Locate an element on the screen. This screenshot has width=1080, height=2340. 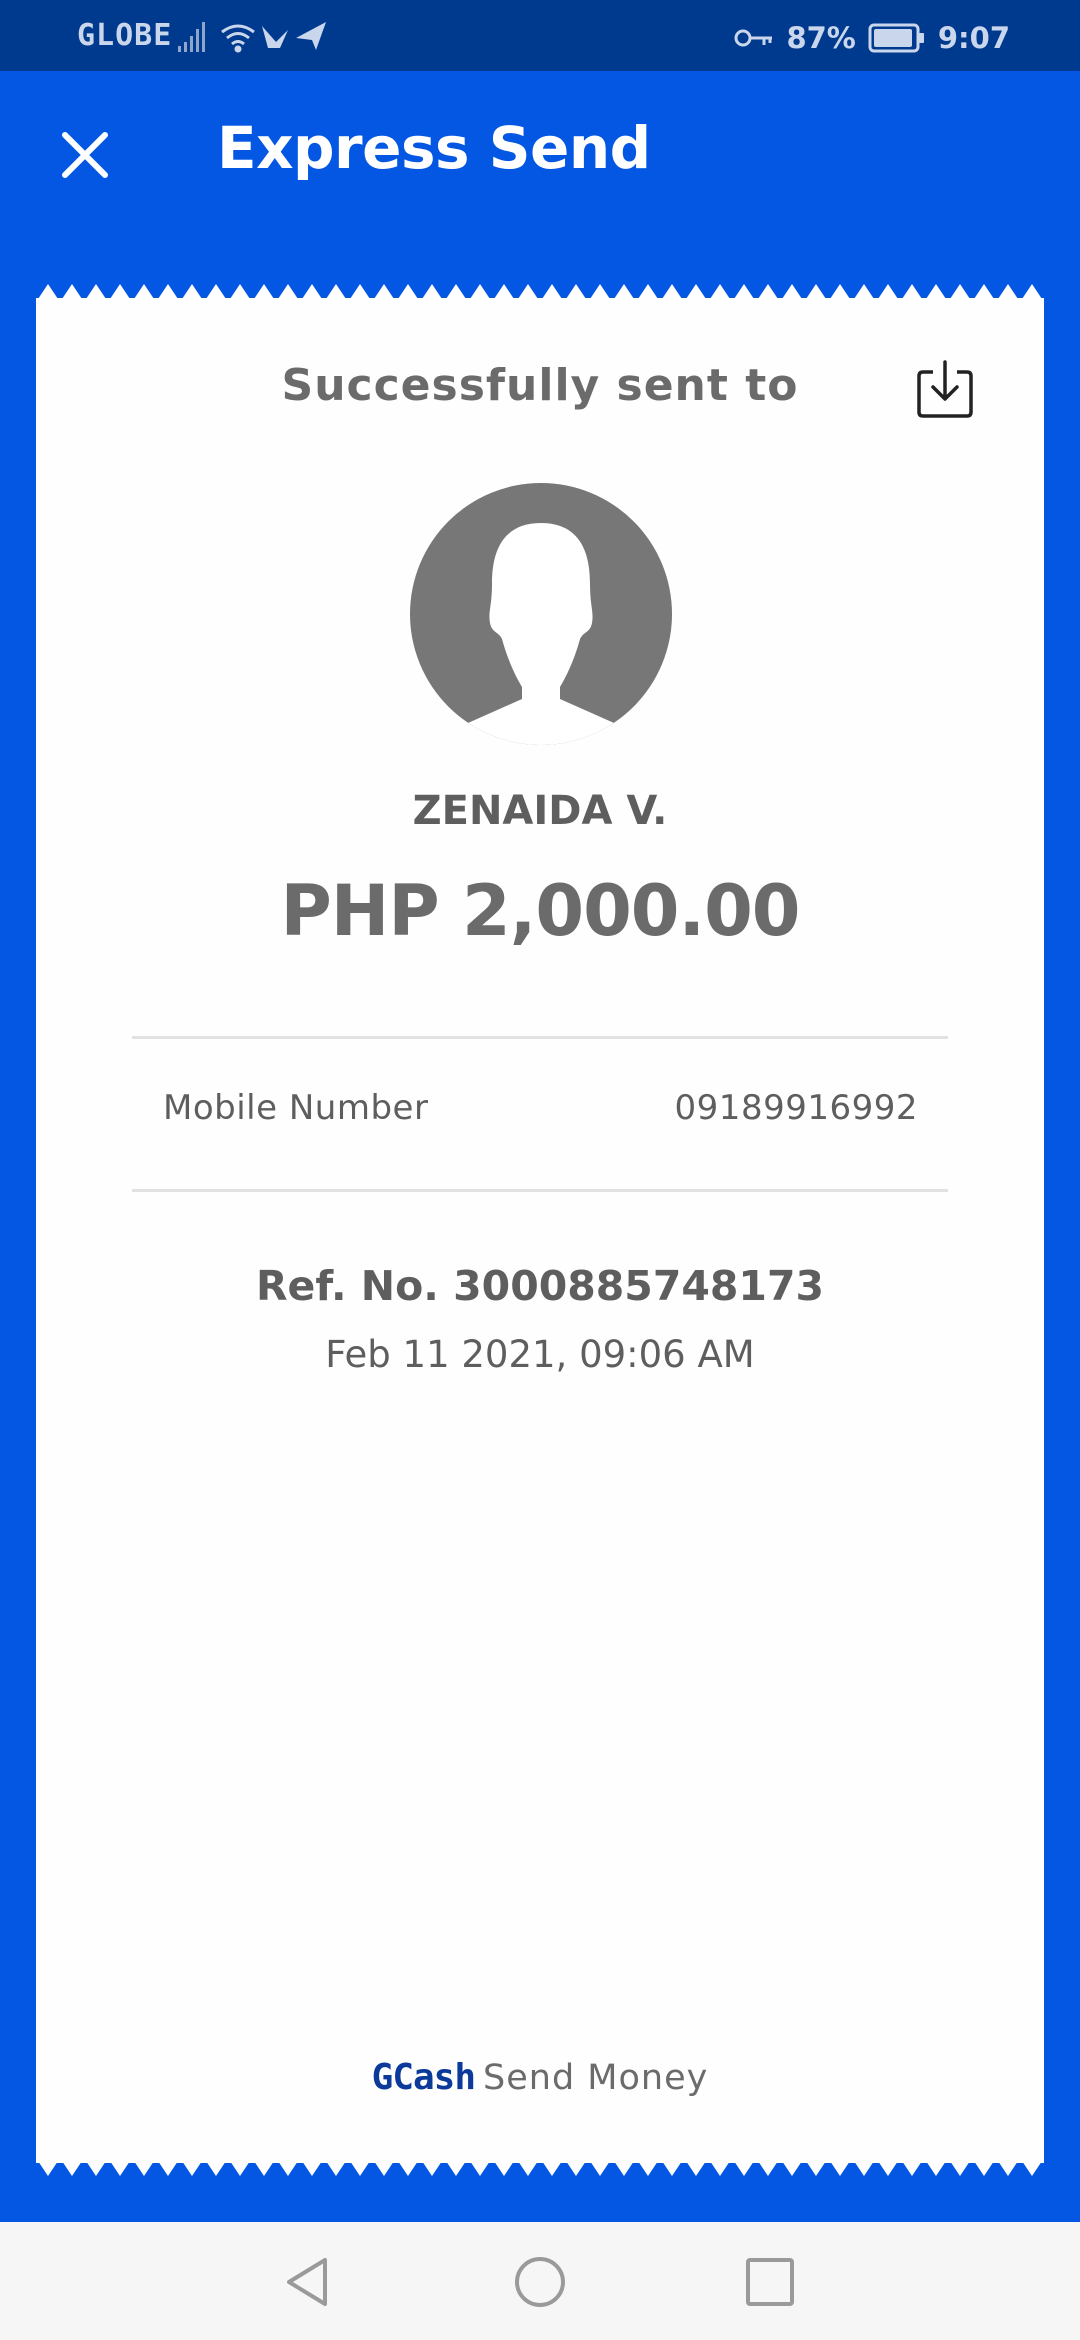
back-icon is located at coordinates (307, 2282).